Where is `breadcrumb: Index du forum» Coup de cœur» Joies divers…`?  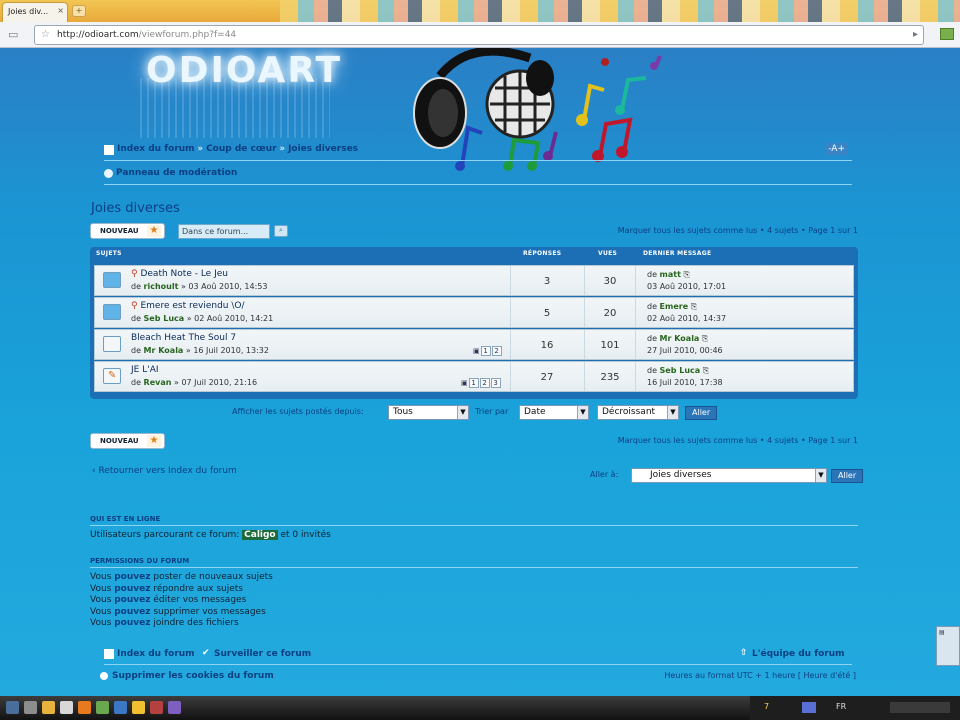 breadcrumb: Index du forum» Coup de cœur» Joies divers… is located at coordinates (478, 152).